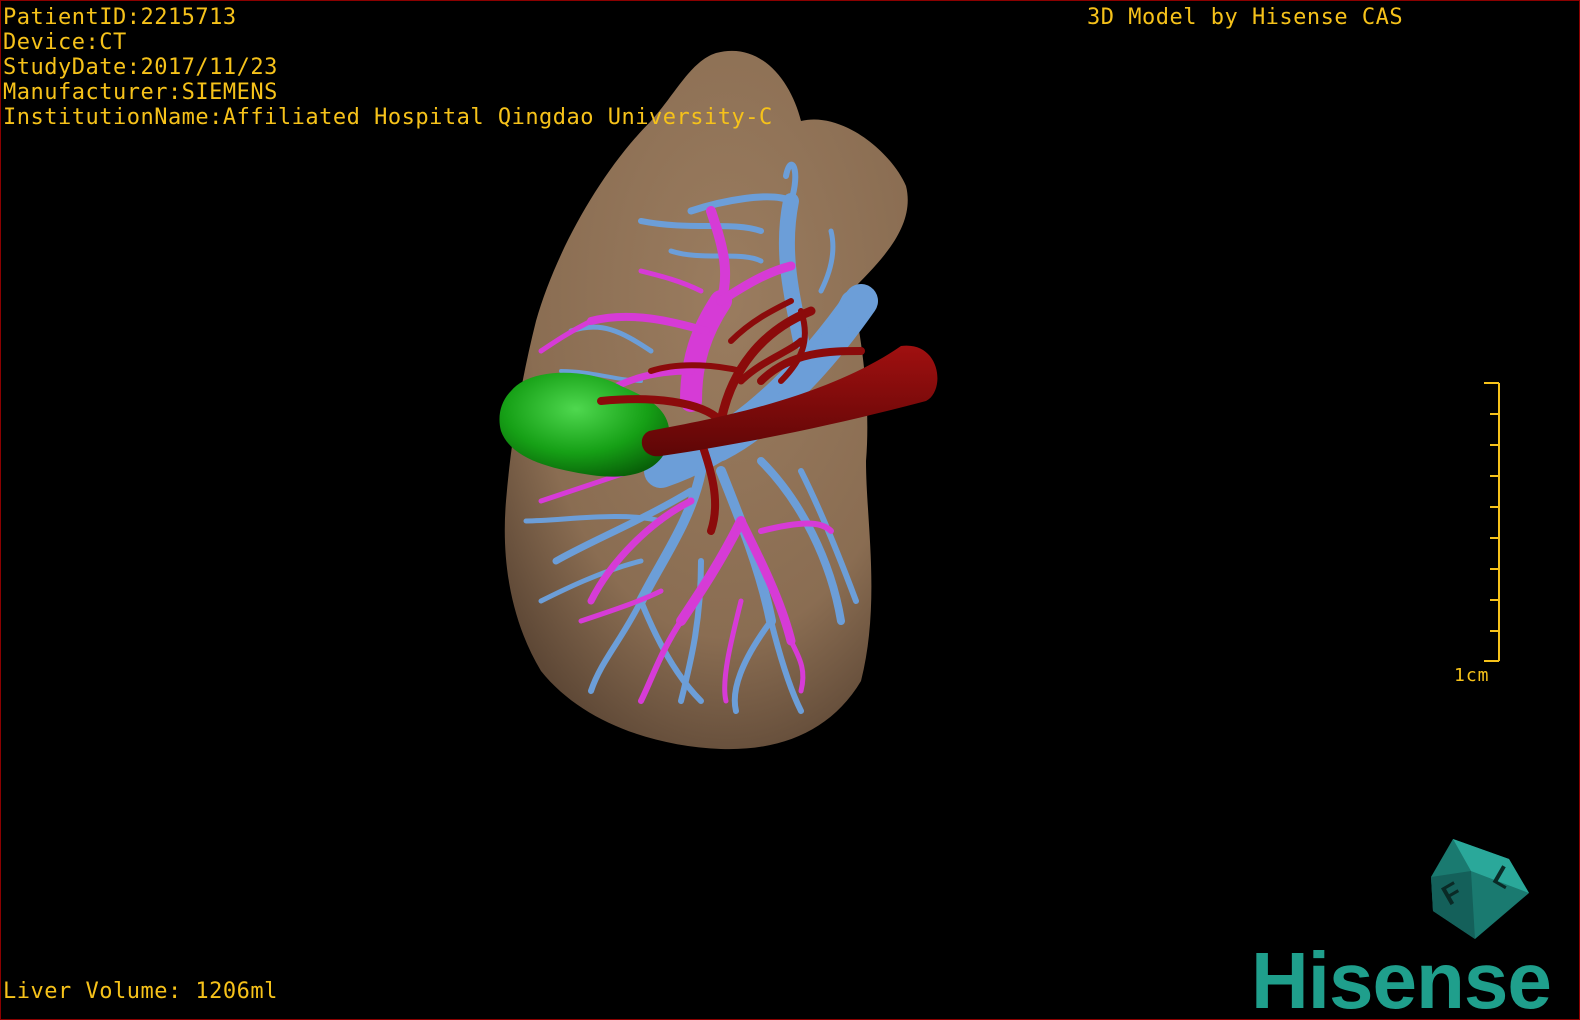 The width and height of the screenshot is (1580, 1020). Describe the element at coordinates (120, 17) in the screenshot. I see `patient-id: PatientID:2215713` at that location.